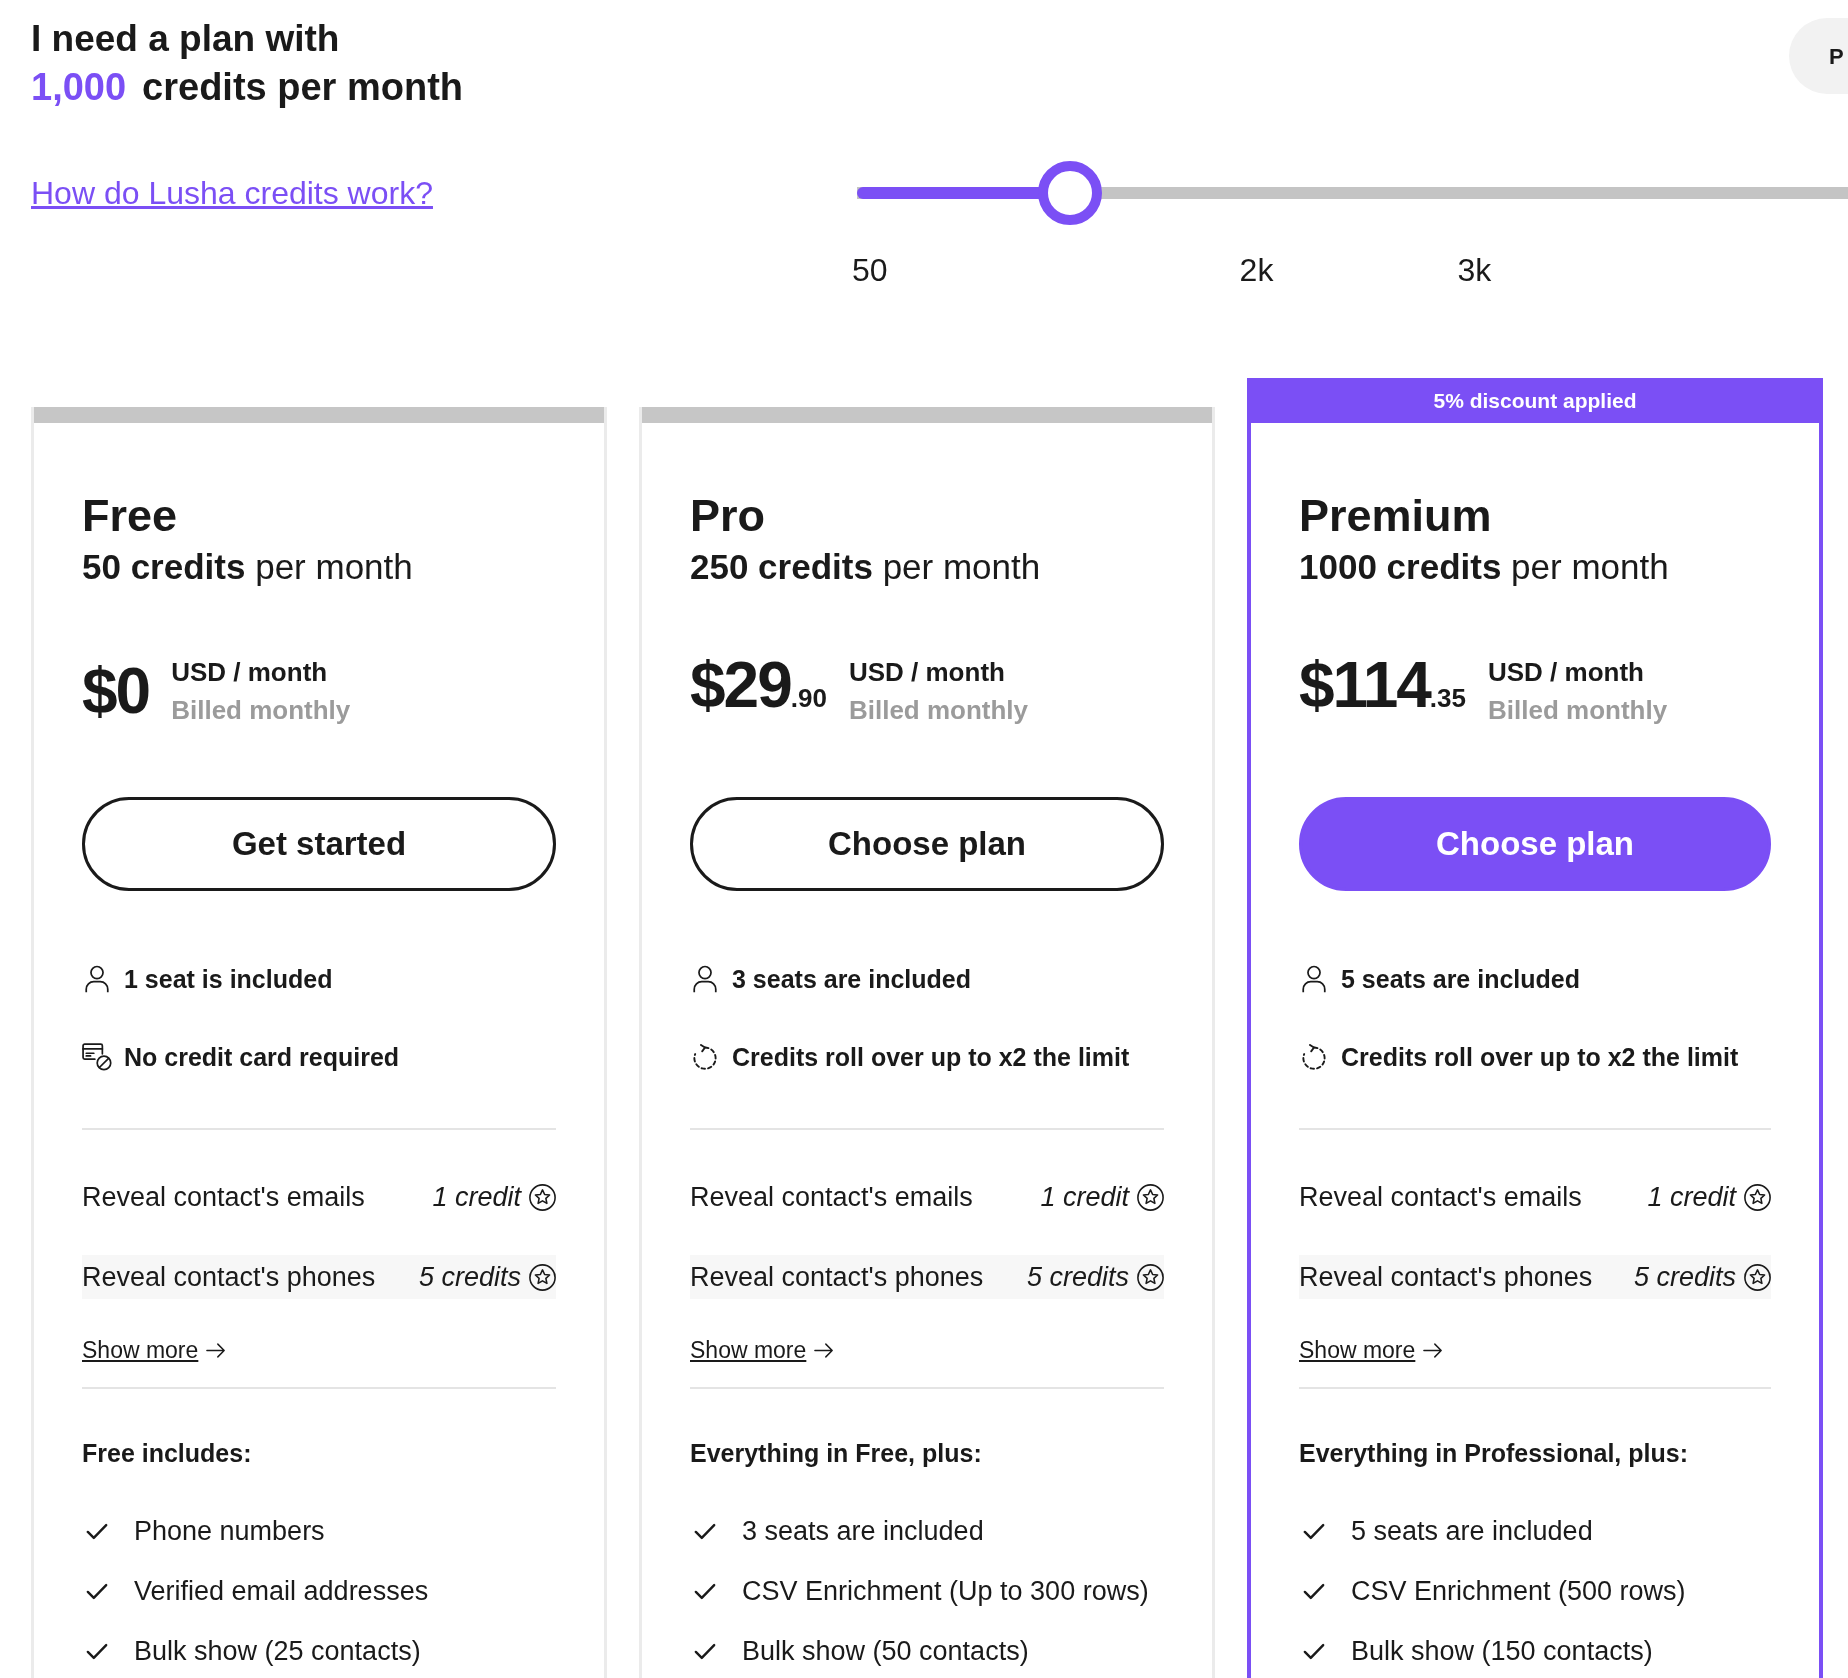 This screenshot has width=1848, height=1678. Describe the element at coordinates (870, 270) in the screenshot. I see `slider-tick-label: 50` at that location.